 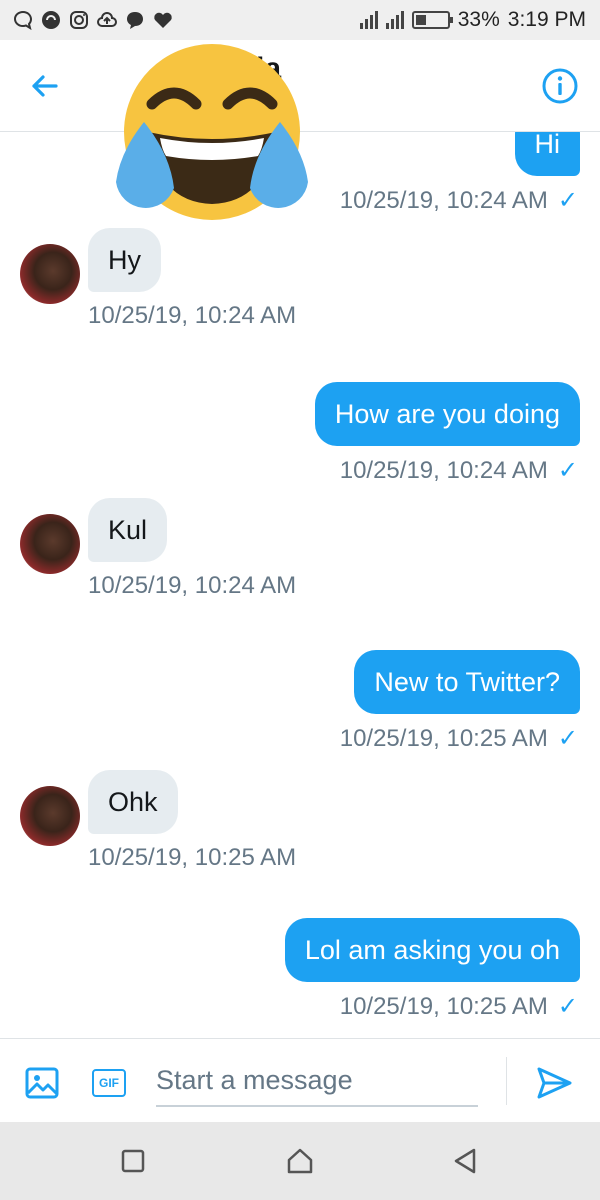 I want to click on composer: GIF, so click(x=300, y=1080).